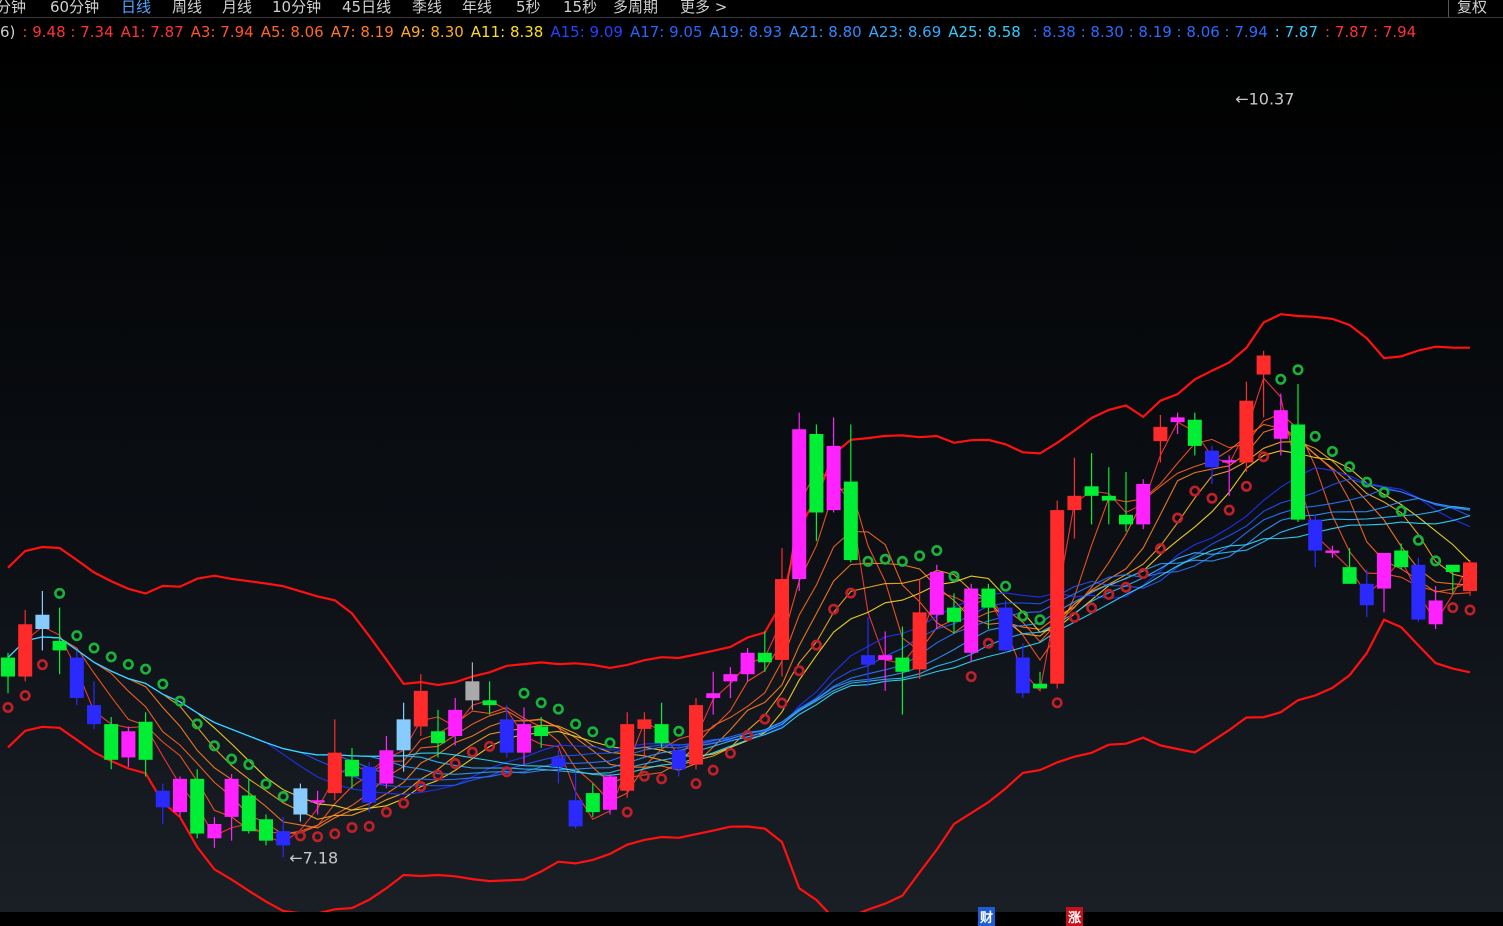 This screenshot has width=1503, height=926. Describe the element at coordinates (366, 8) in the screenshot. I see `period-tab-6: 45日线` at that location.